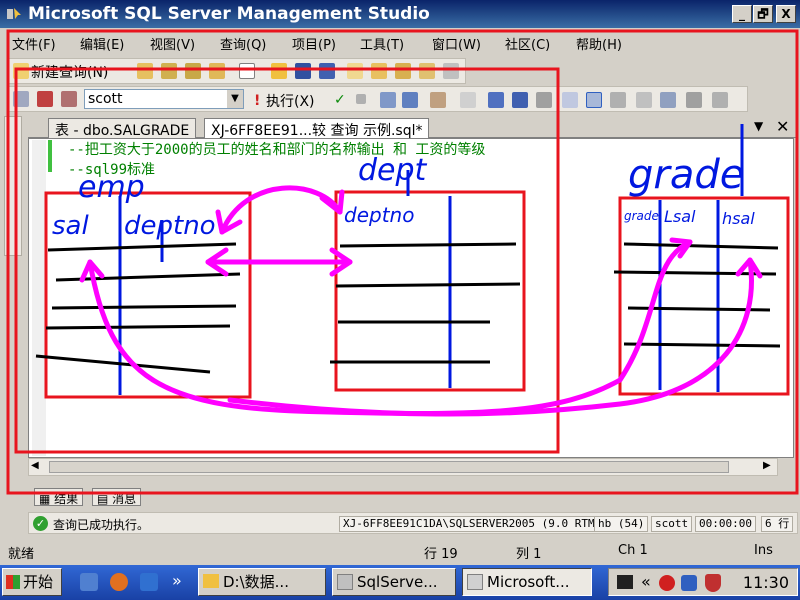 The height and width of the screenshot is (600, 800). I want to click on security-shield-icon, so click(713, 583).